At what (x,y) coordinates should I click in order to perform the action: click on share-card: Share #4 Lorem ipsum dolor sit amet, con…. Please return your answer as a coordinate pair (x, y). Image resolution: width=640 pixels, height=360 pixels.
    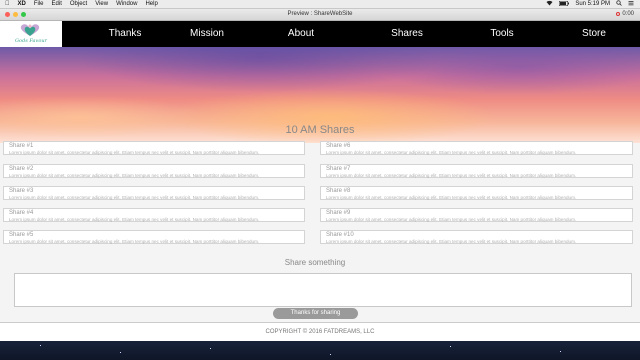
    Looking at the image, I should click on (154, 215).